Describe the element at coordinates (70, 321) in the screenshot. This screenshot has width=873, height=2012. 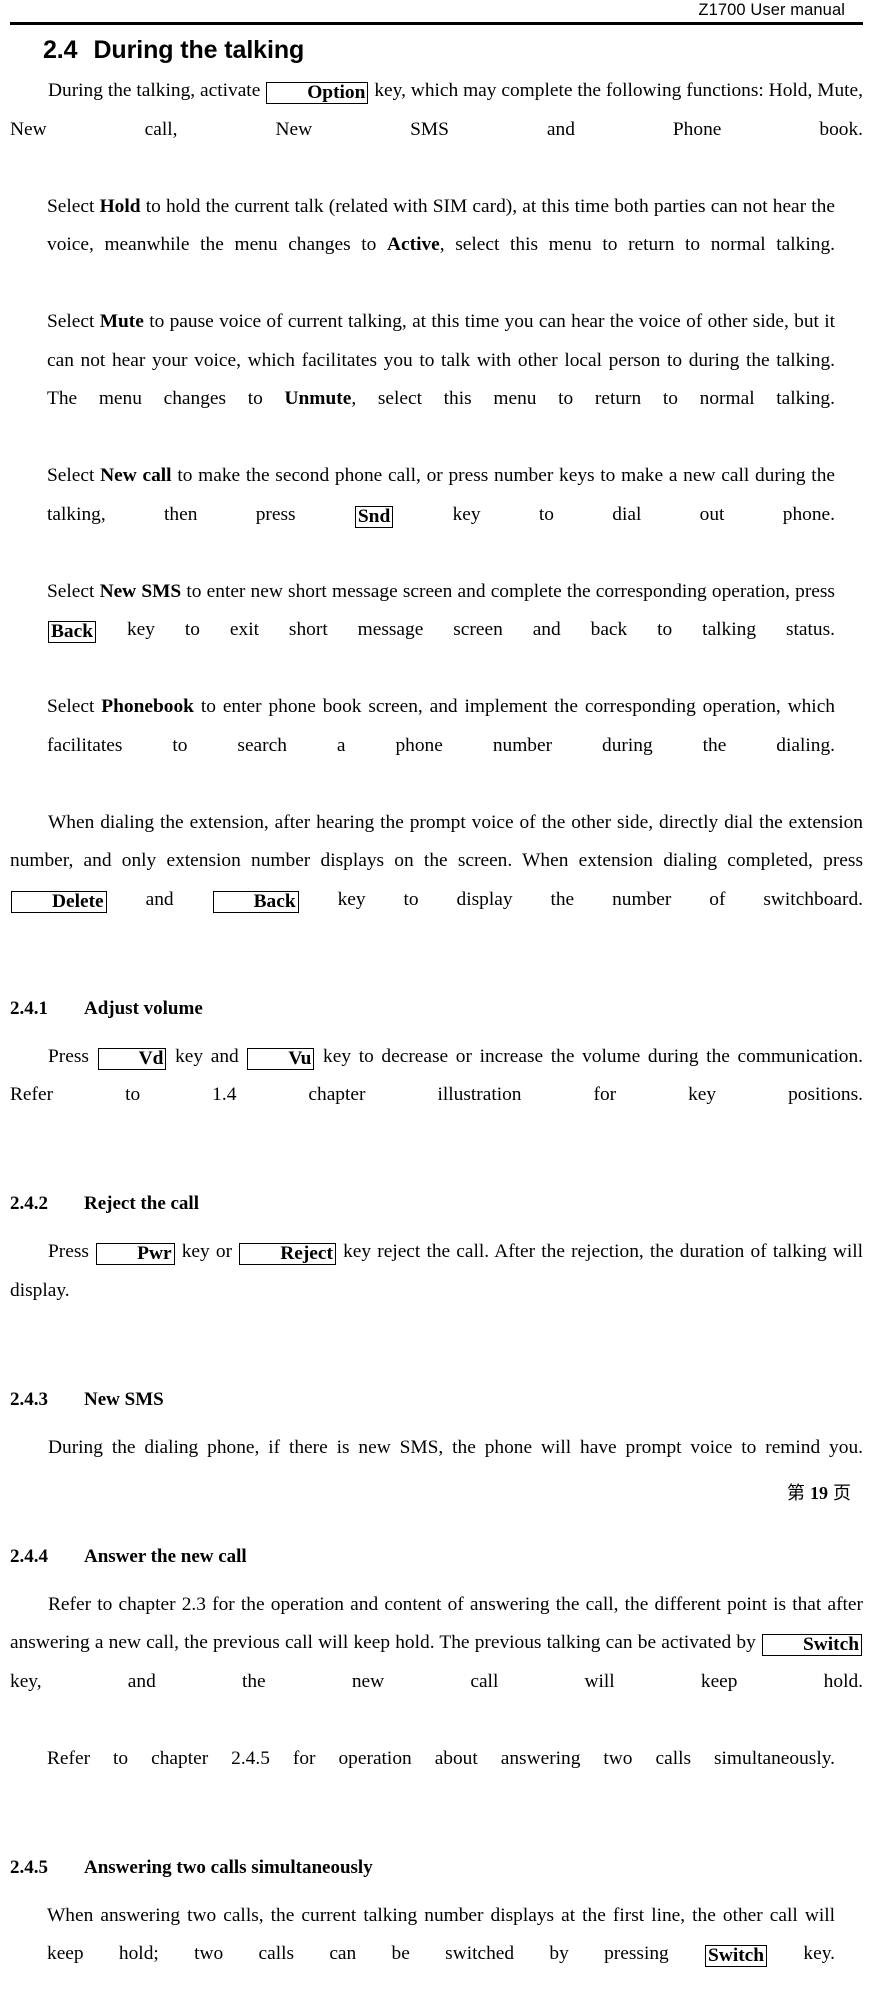
I see `mute-lead: Select` at that location.